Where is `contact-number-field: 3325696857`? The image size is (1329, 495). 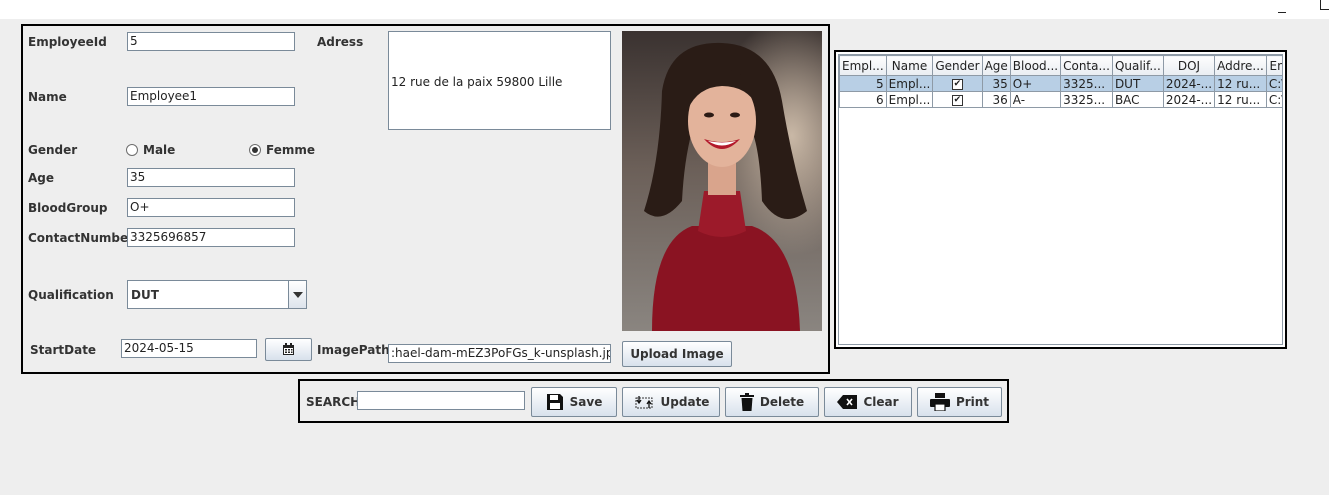
contact-number-field: 3325696857 is located at coordinates (211, 237).